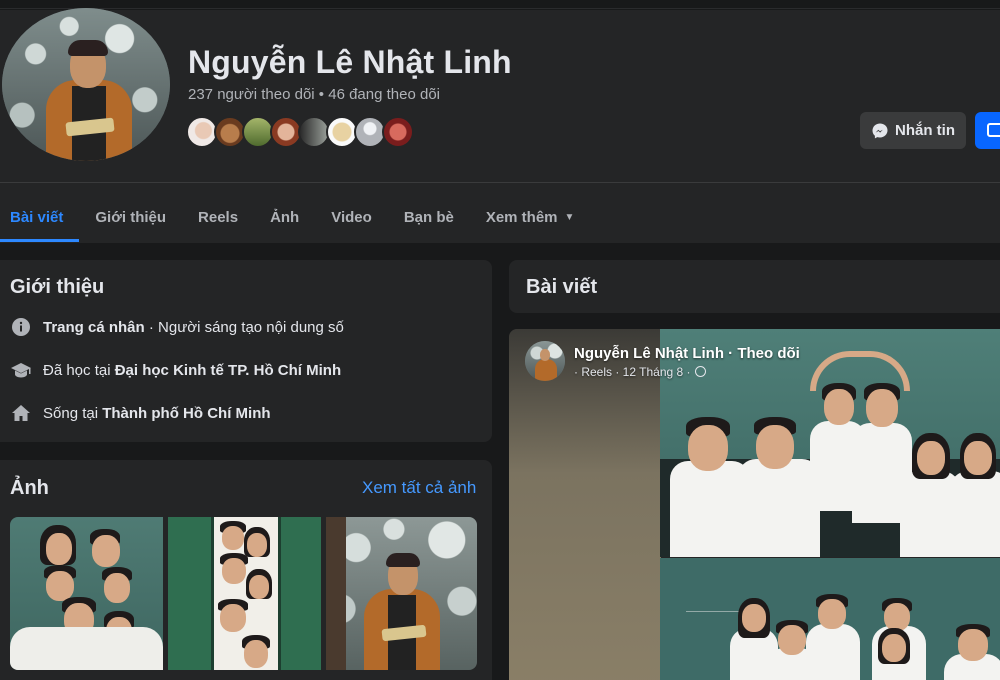  I want to click on intro-row-location: Sống tại Thành phố Hồ Chí Minh, so click(140, 413).